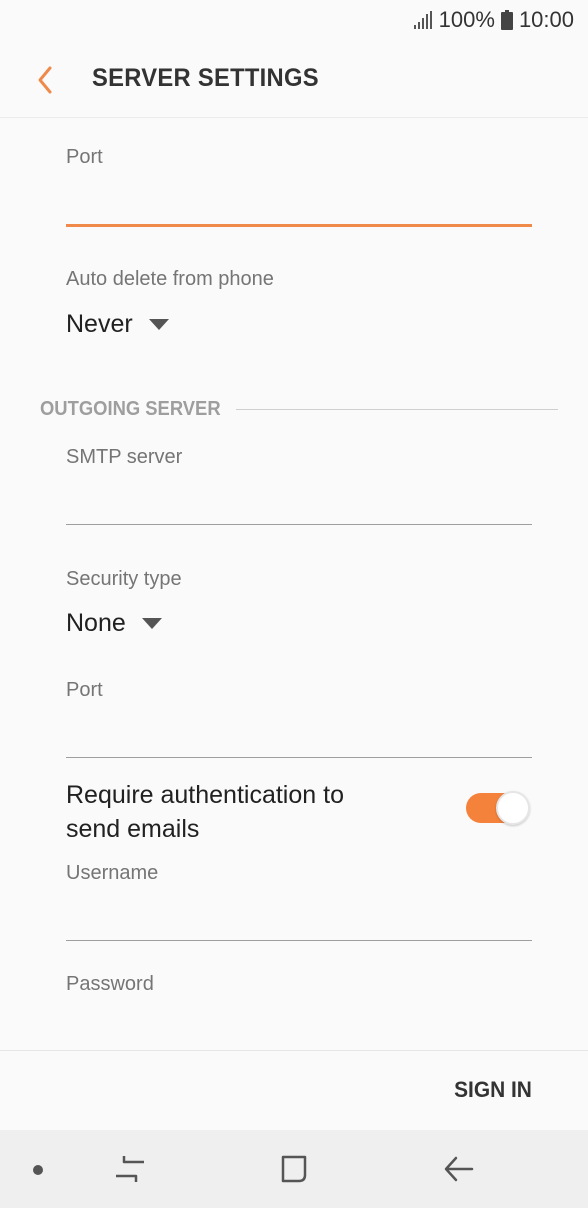 Image resolution: width=588 pixels, height=1208 pixels. Describe the element at coordinates (299, 189) in the screenshot. I see `incoming-port-input` at that location.